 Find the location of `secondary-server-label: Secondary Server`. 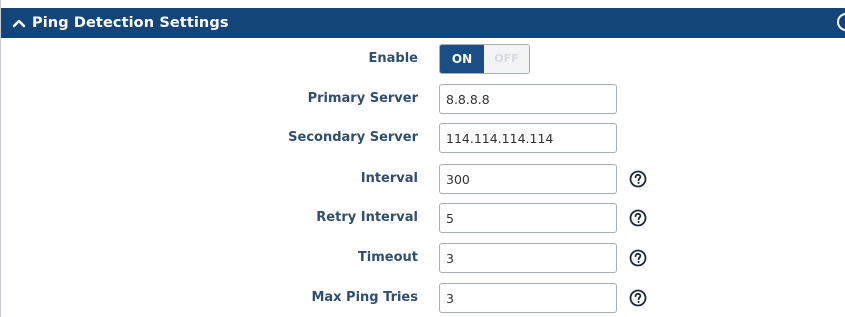

secondary-server-label: Secondary Server is located at coordinates (353, 137).